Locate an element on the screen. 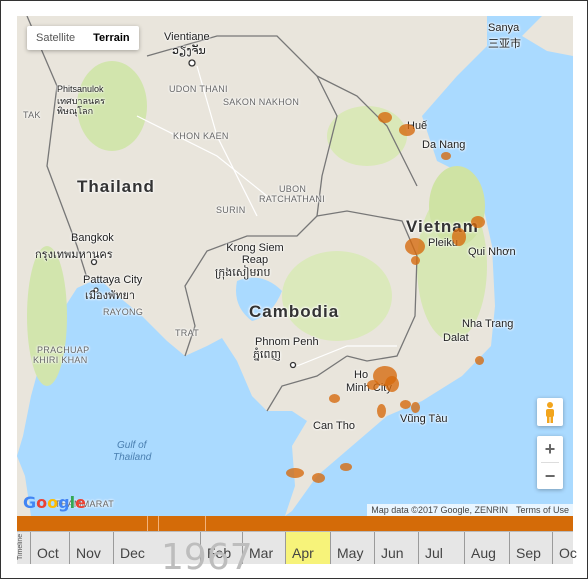  country-label-thailand: Thailand is located at coordinates (116, 186).